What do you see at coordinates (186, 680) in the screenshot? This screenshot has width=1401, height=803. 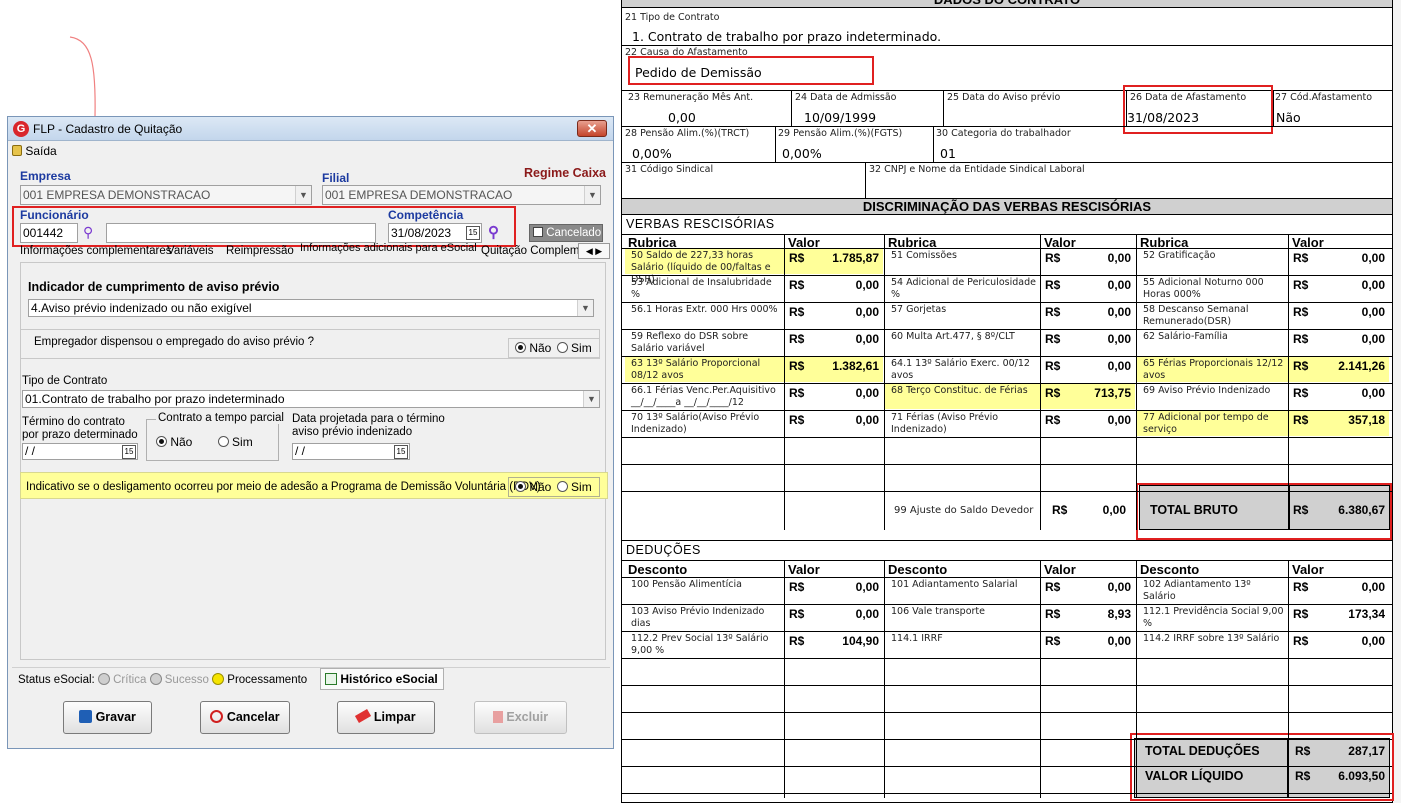 I see `status-sucesso-label: Sucesso` at bounding box center [186, 680].